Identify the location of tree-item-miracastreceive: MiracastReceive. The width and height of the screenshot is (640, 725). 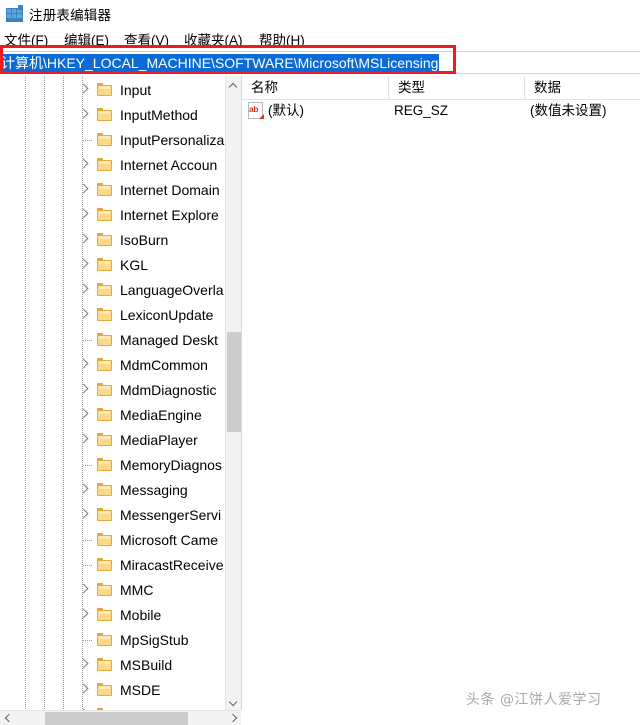
(112, 565).